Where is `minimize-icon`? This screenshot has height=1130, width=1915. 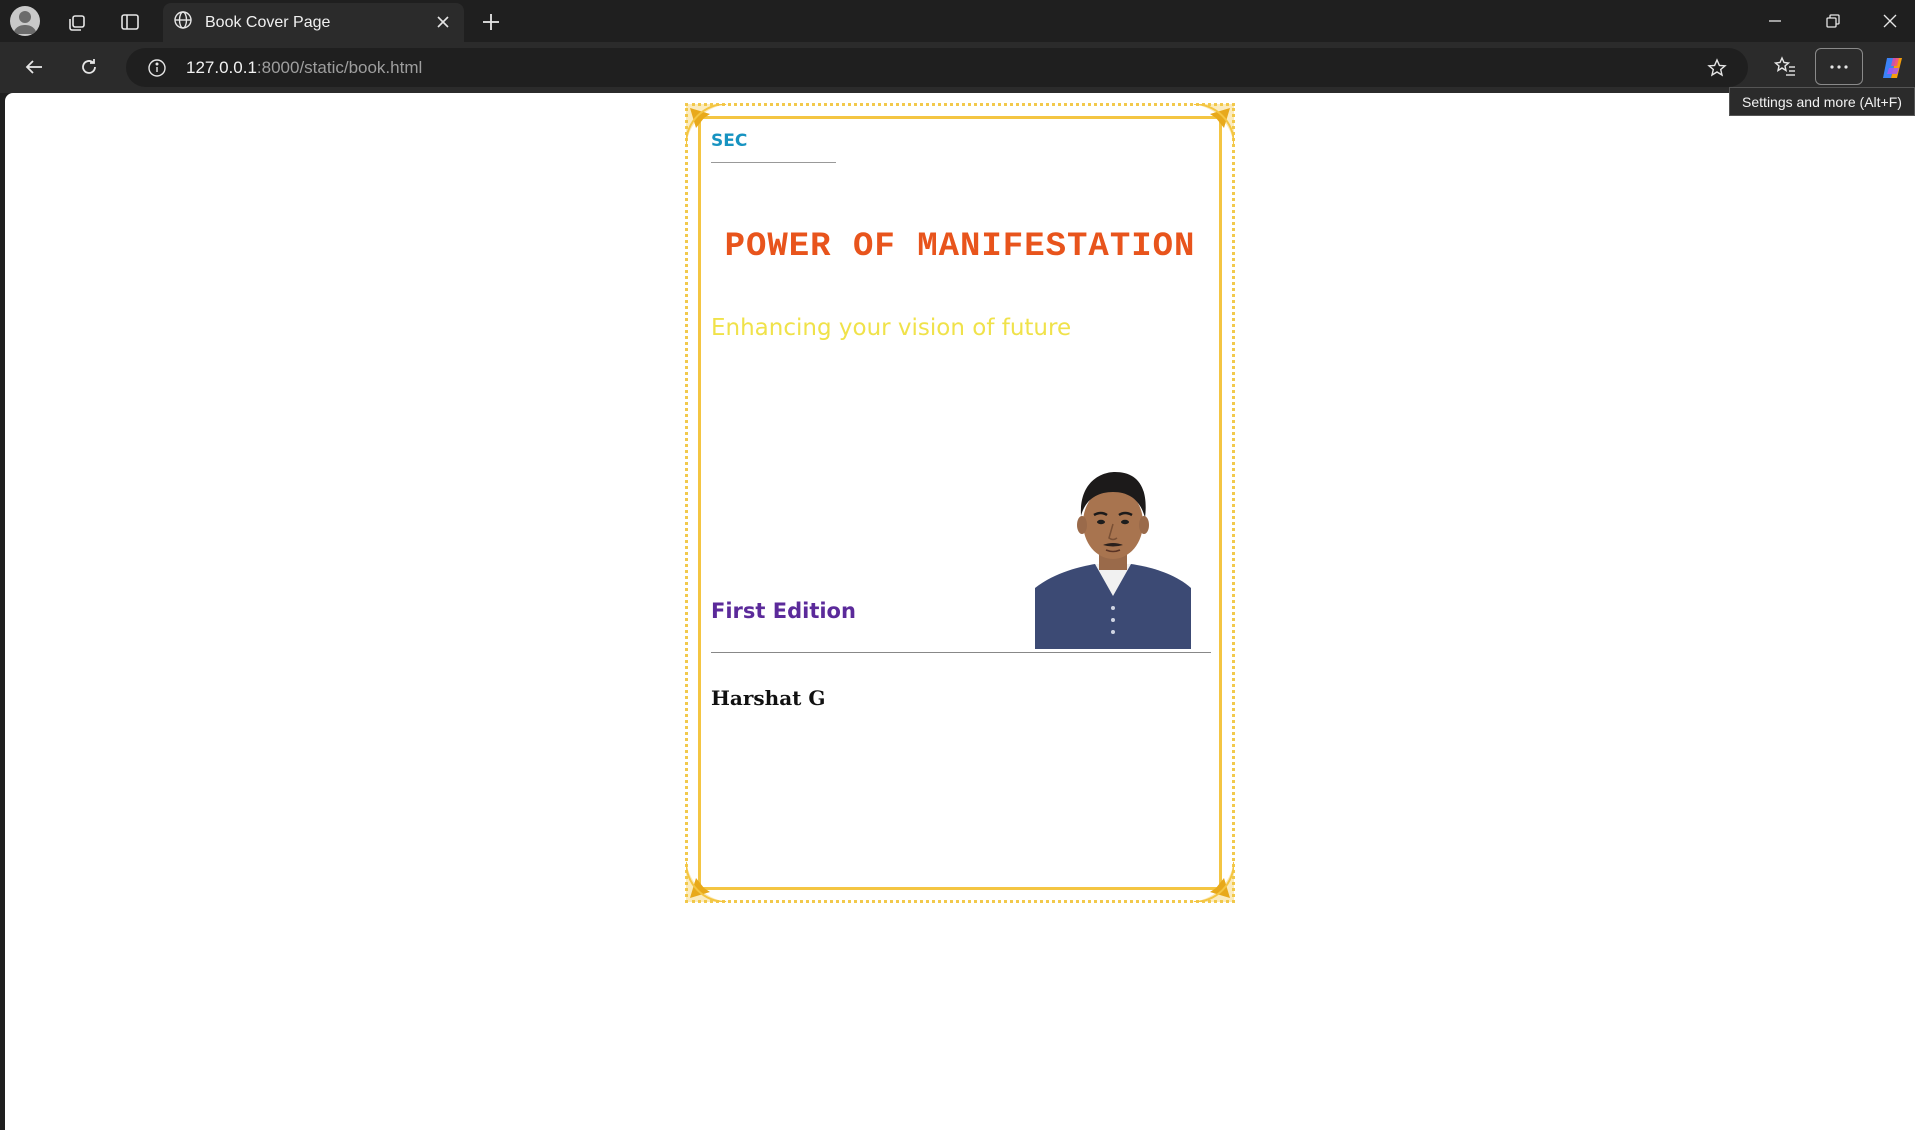 minimize-icon is located at coordinates (1775, 21).